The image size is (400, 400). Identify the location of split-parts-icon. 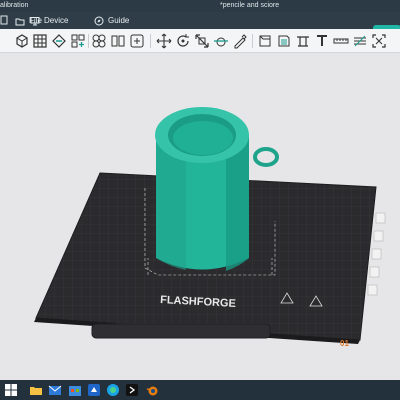
(118, 41).